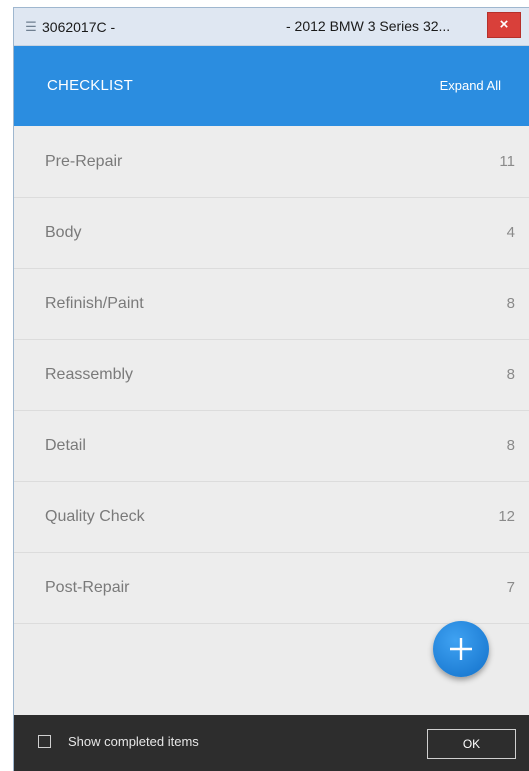  Describe the element at coordinates (89, 374) in the screenshot. I see `list-item-label: Reassembly` at that location.